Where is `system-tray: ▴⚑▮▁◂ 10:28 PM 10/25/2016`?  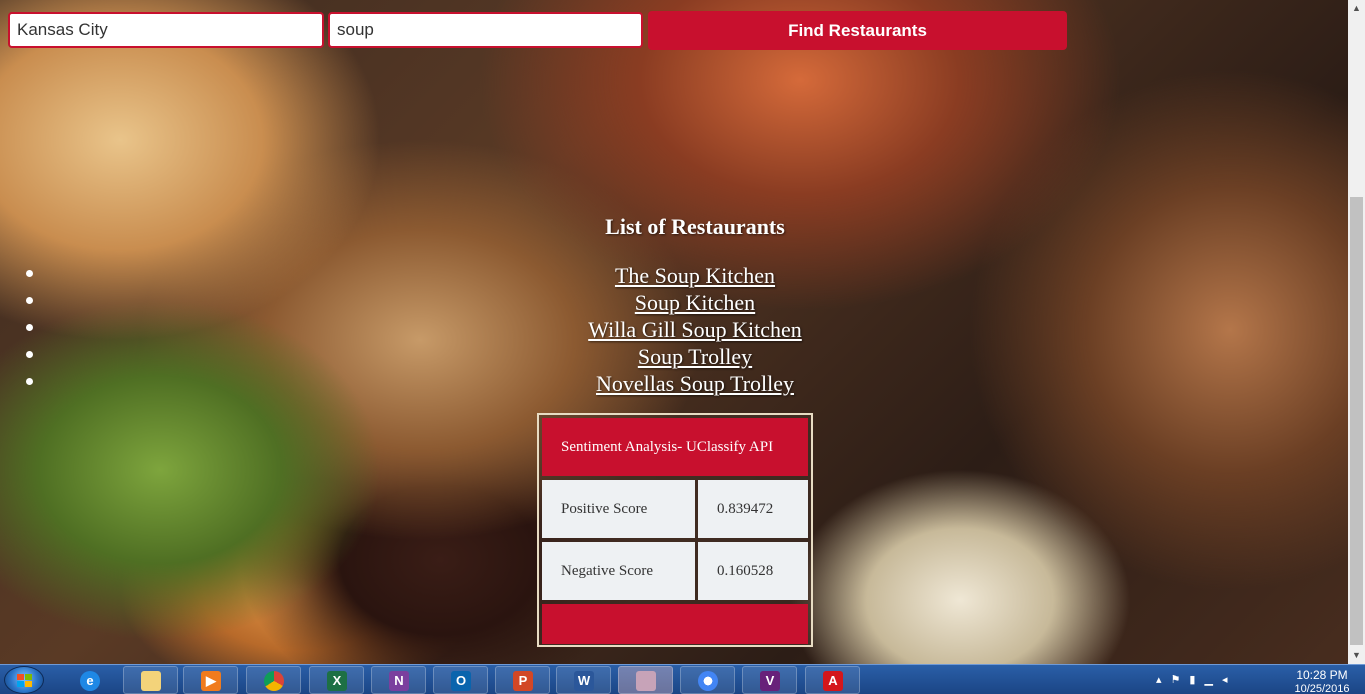 system-tray: ▴⚑▮▁◂ 10:28 PM 10/25/2016 is located at coordinates (1257, 679).